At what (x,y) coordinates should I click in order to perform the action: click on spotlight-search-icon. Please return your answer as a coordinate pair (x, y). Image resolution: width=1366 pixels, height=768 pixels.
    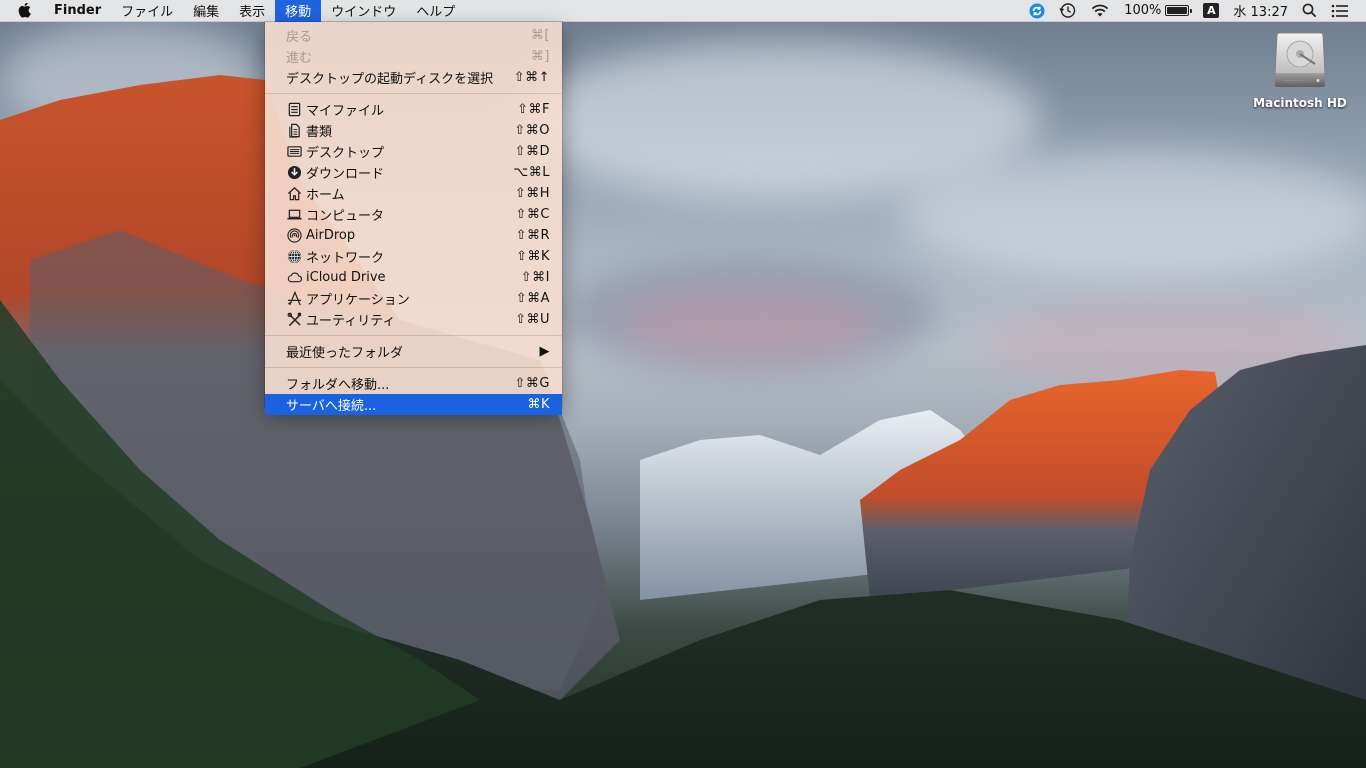
    Looking at the image, I should click on (1309, 10).